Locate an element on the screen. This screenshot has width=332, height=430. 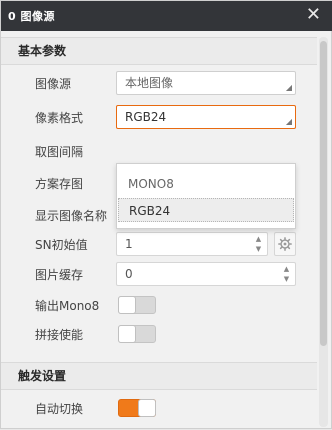
image-cache-value: 0 is located at coordinates (129, 274).